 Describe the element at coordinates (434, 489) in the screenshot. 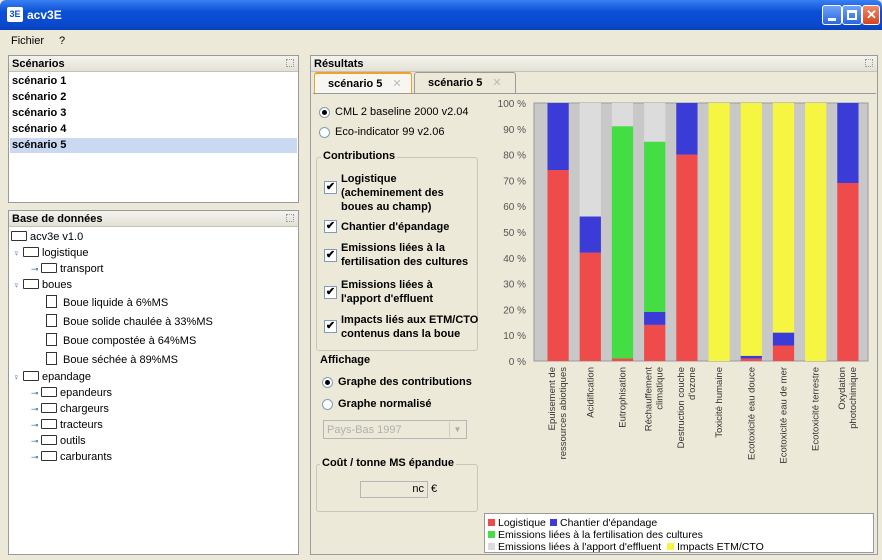

I see `cost-unit: €` at that location.